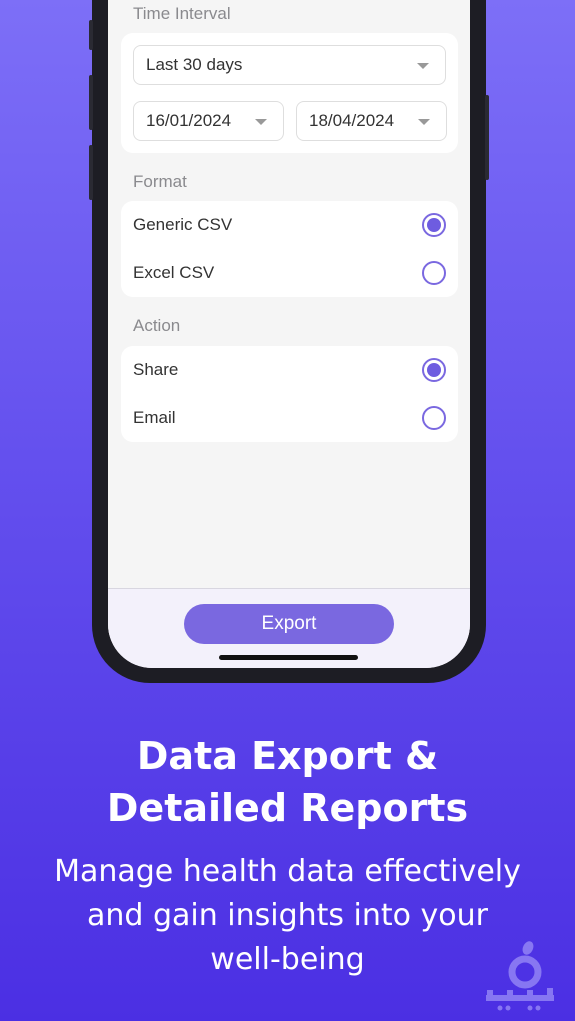  Describe the element at coordinates (182, 13) in the screenshot. I see `time-interval-label: Time Interval` at that location.